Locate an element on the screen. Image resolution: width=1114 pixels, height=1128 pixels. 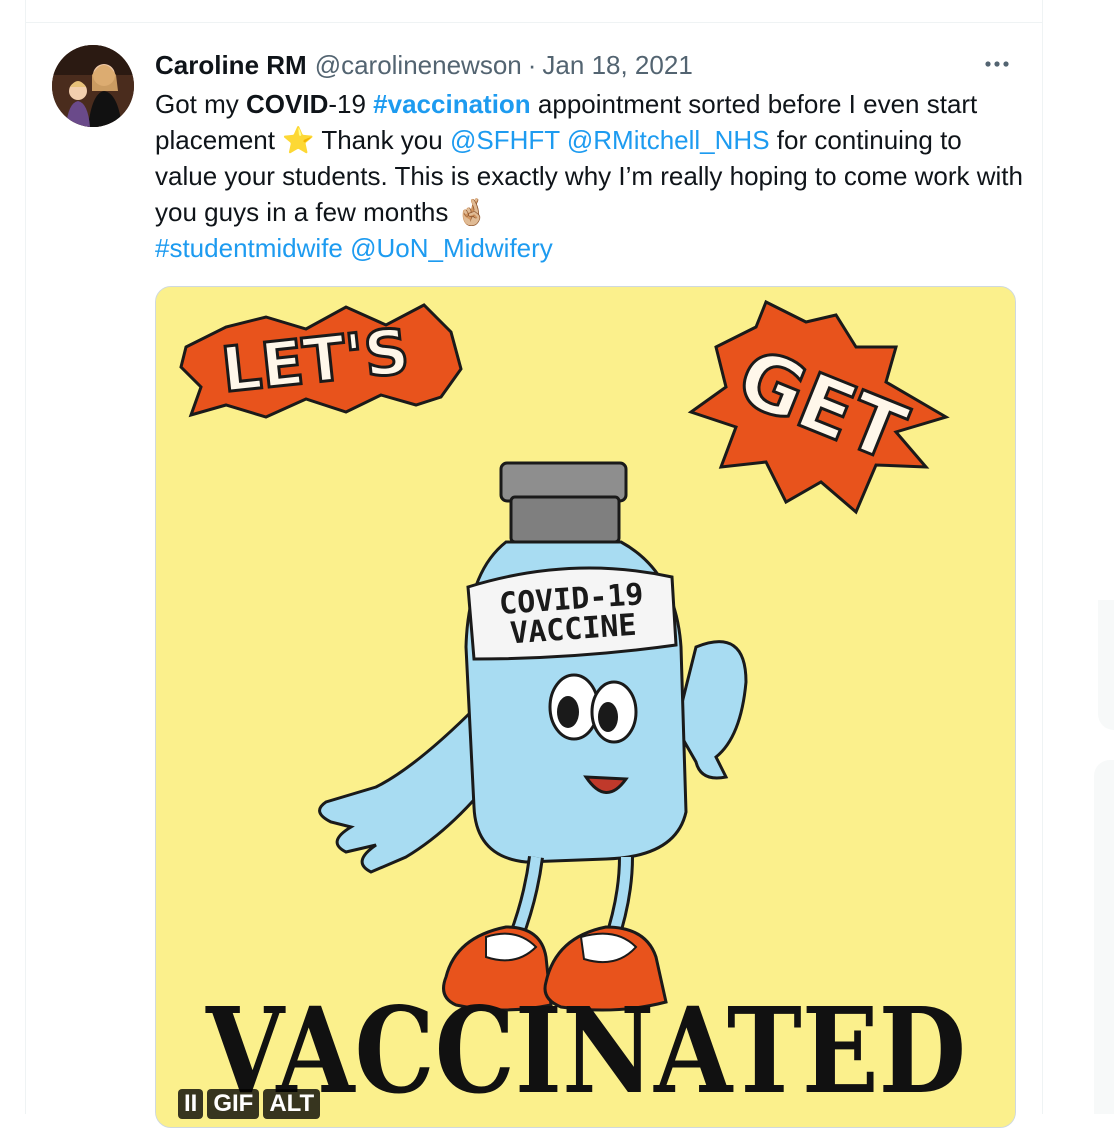
author-avatar is located at coordinates (93, 86).